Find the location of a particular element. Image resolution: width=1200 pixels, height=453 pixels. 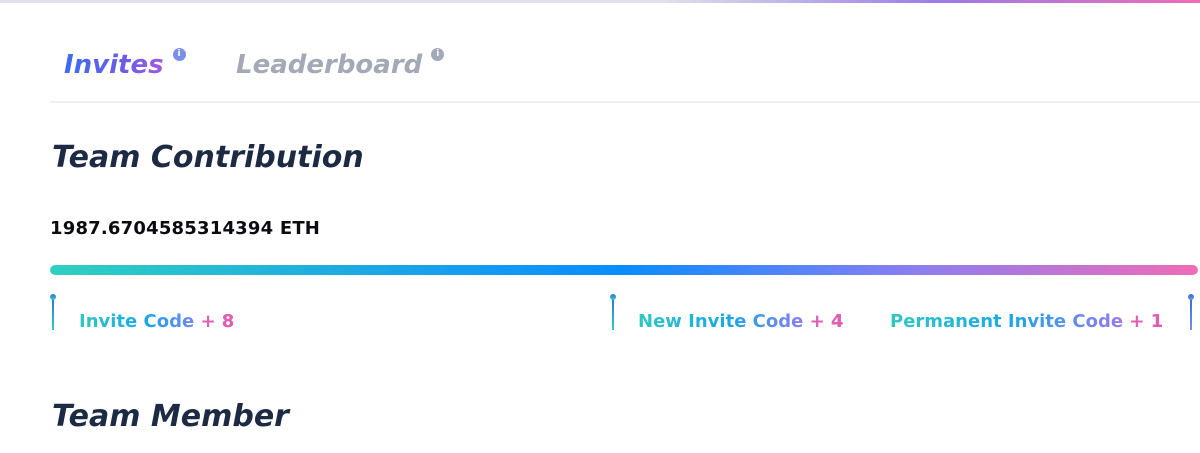

tab-invites-label: Invites is located at coordinates (114, 65).